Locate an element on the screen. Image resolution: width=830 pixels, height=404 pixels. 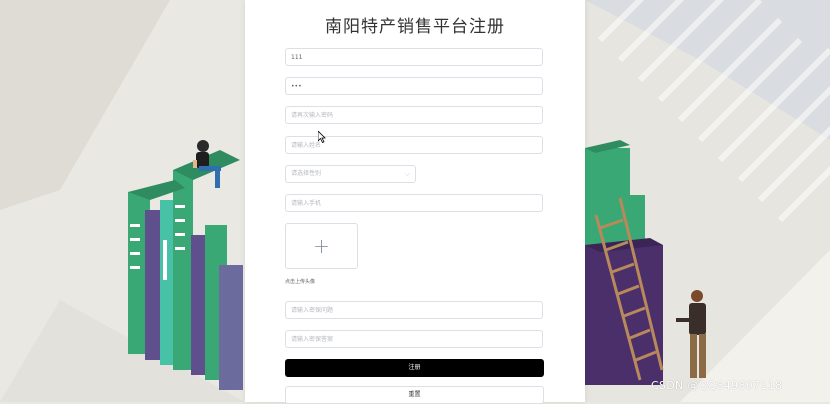
avatar-upload: + is located at coordinates (321, 246).